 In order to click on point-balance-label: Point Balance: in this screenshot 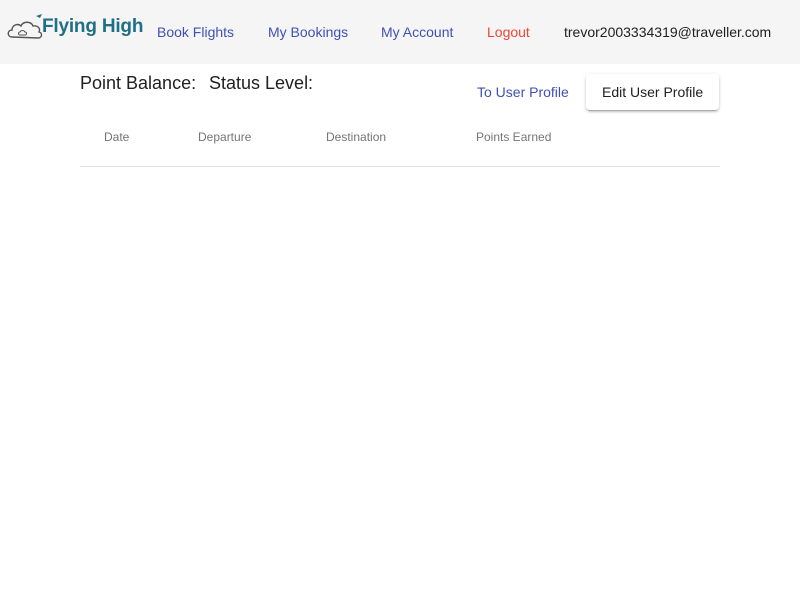, I will do `click(138, 83)`.